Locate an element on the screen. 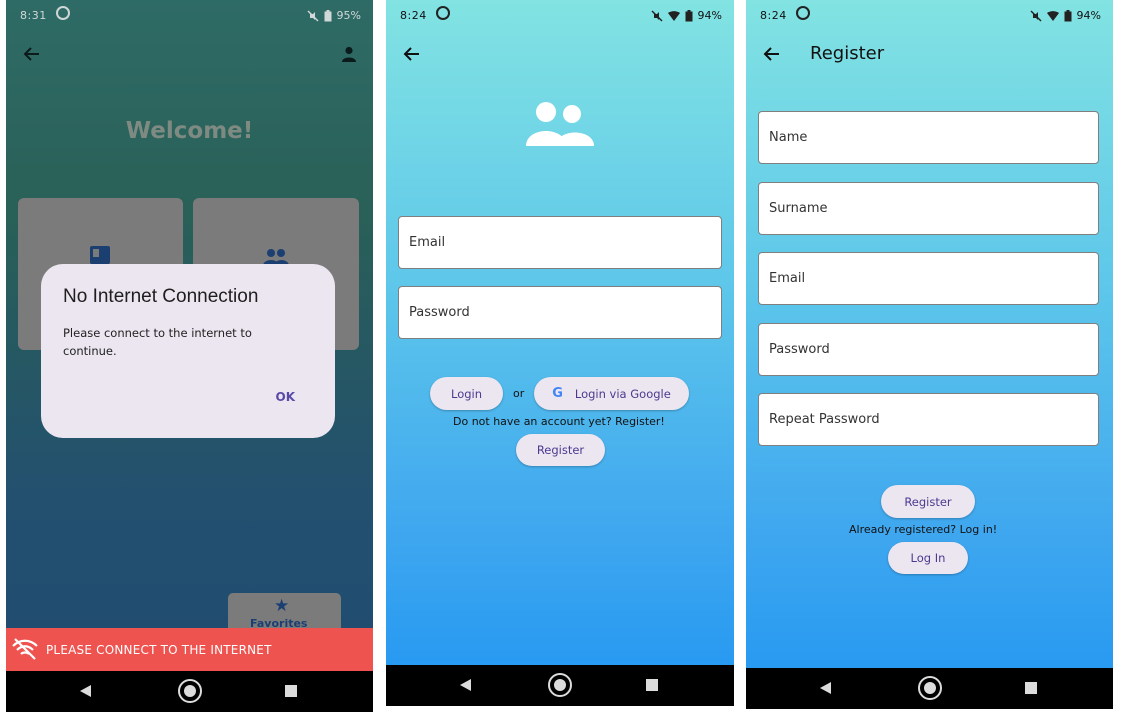 The width and height of the screenshot is (1122, 715). dialog-title: No Internet Connection is located at coordinates (161, 296).